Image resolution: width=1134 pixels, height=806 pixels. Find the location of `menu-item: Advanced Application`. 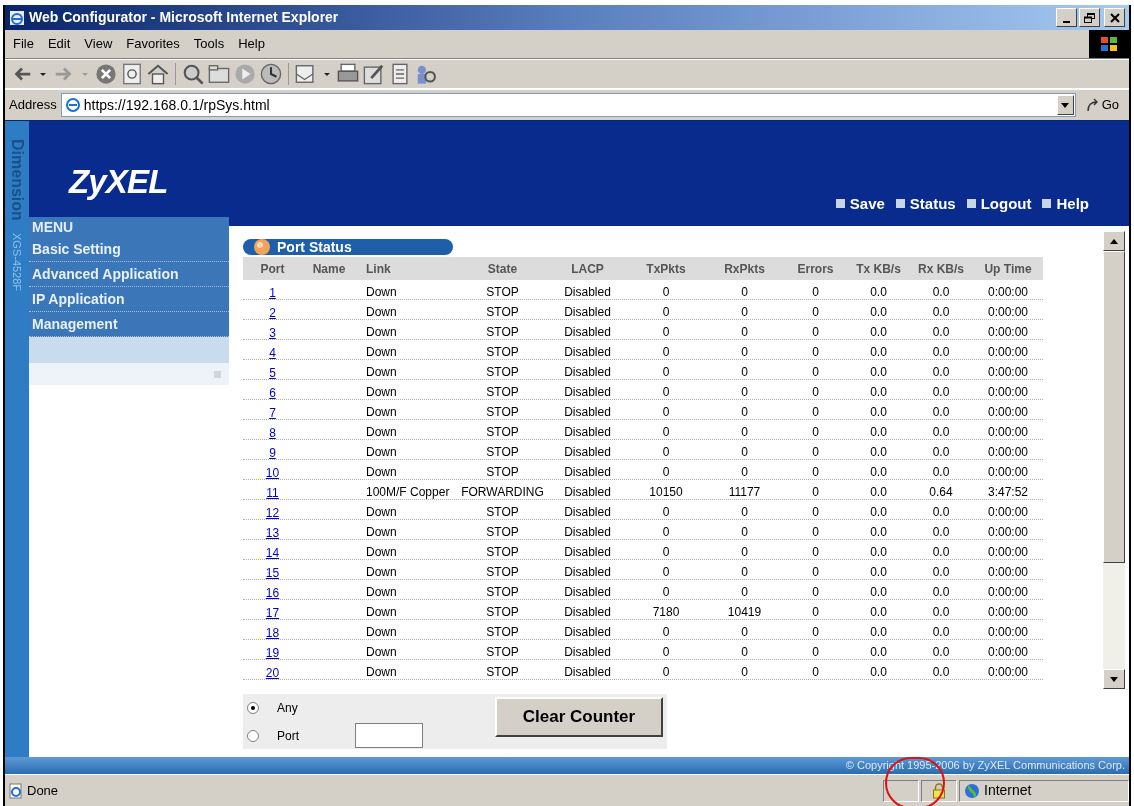

menu-item: Advanced Application is located at coordinates (129, 274).